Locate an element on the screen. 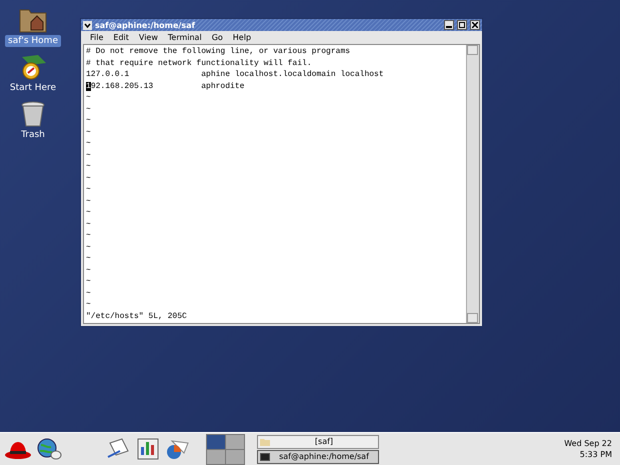 The image size is (620, 465). globe-mouse-icon is located at coordinates (49, 449).